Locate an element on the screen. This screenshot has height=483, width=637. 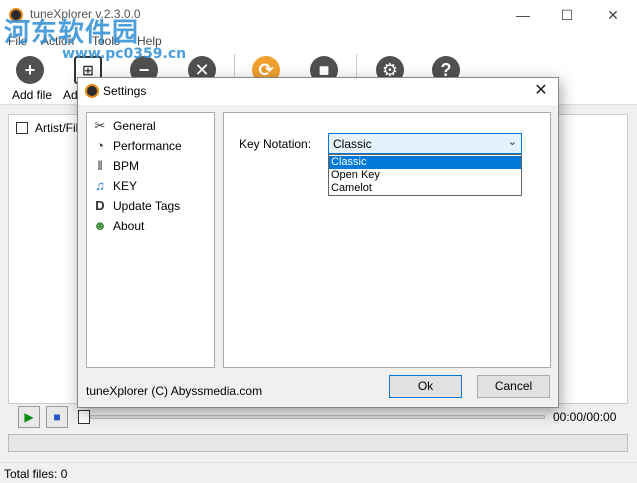
watermark-url: www.pc0359.cn is located at coordinates (124, 54).